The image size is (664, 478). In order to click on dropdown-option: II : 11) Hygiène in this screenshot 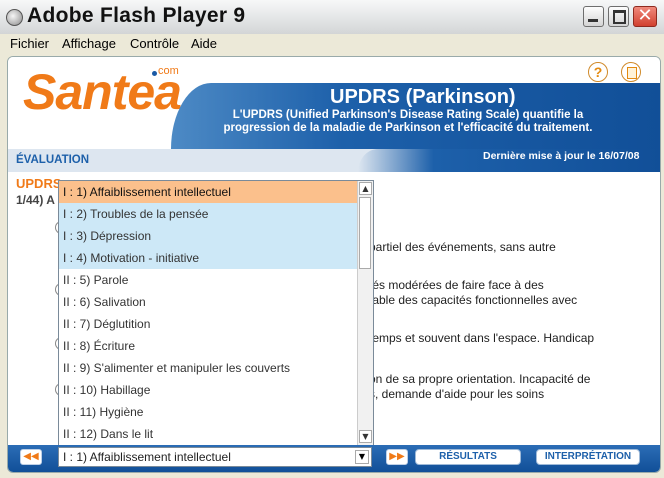, I will do `click(208, 412)`.